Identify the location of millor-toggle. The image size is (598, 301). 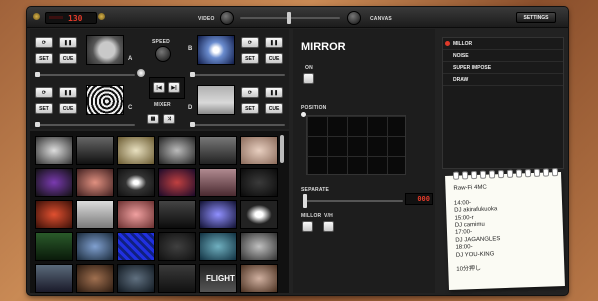
(307, 226).